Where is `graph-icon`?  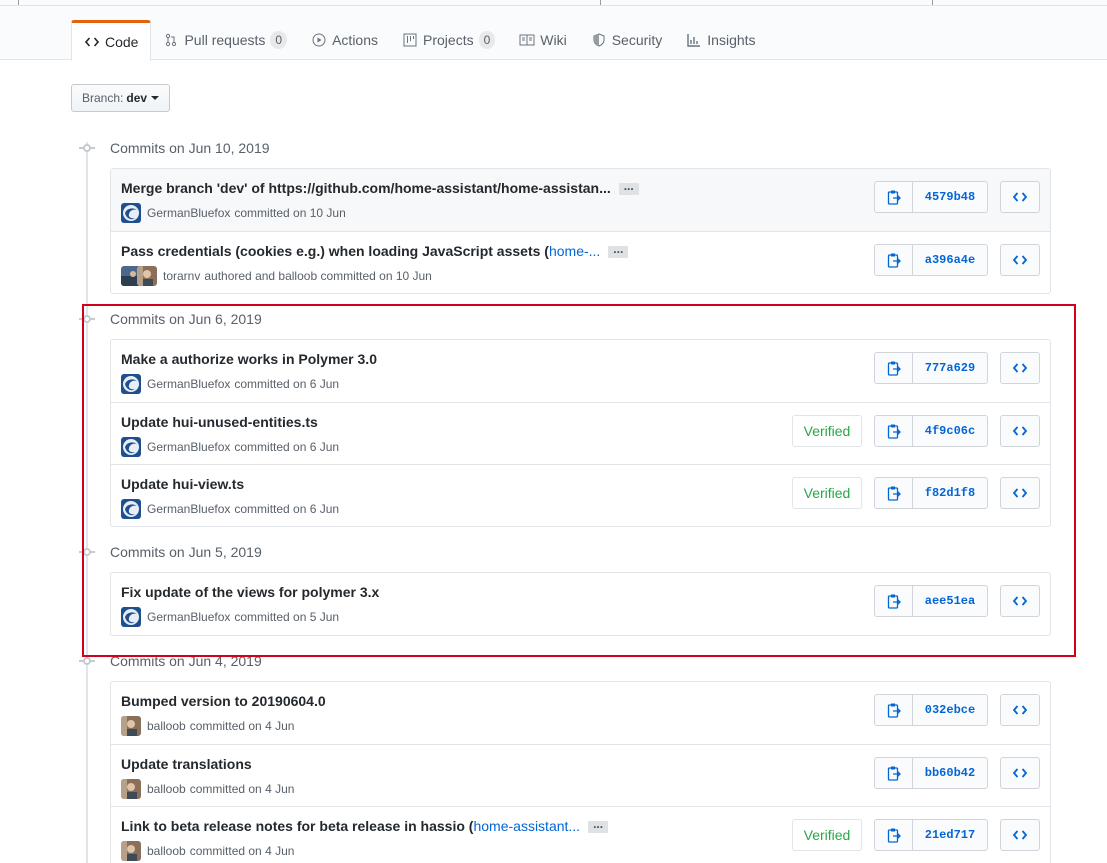
graph-icon is located at coordinates (694, 40).